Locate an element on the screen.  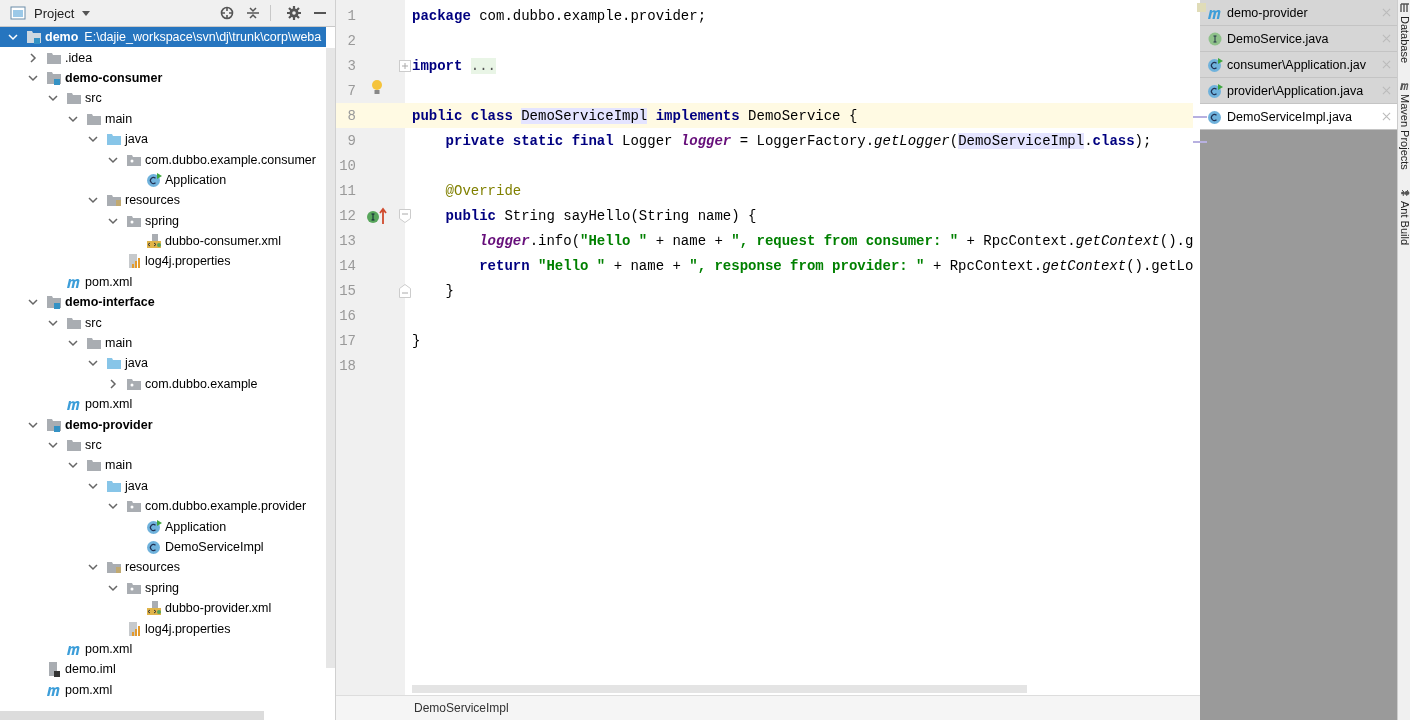
tree-item-label: demo-interface is located at coordinates (110, 302).